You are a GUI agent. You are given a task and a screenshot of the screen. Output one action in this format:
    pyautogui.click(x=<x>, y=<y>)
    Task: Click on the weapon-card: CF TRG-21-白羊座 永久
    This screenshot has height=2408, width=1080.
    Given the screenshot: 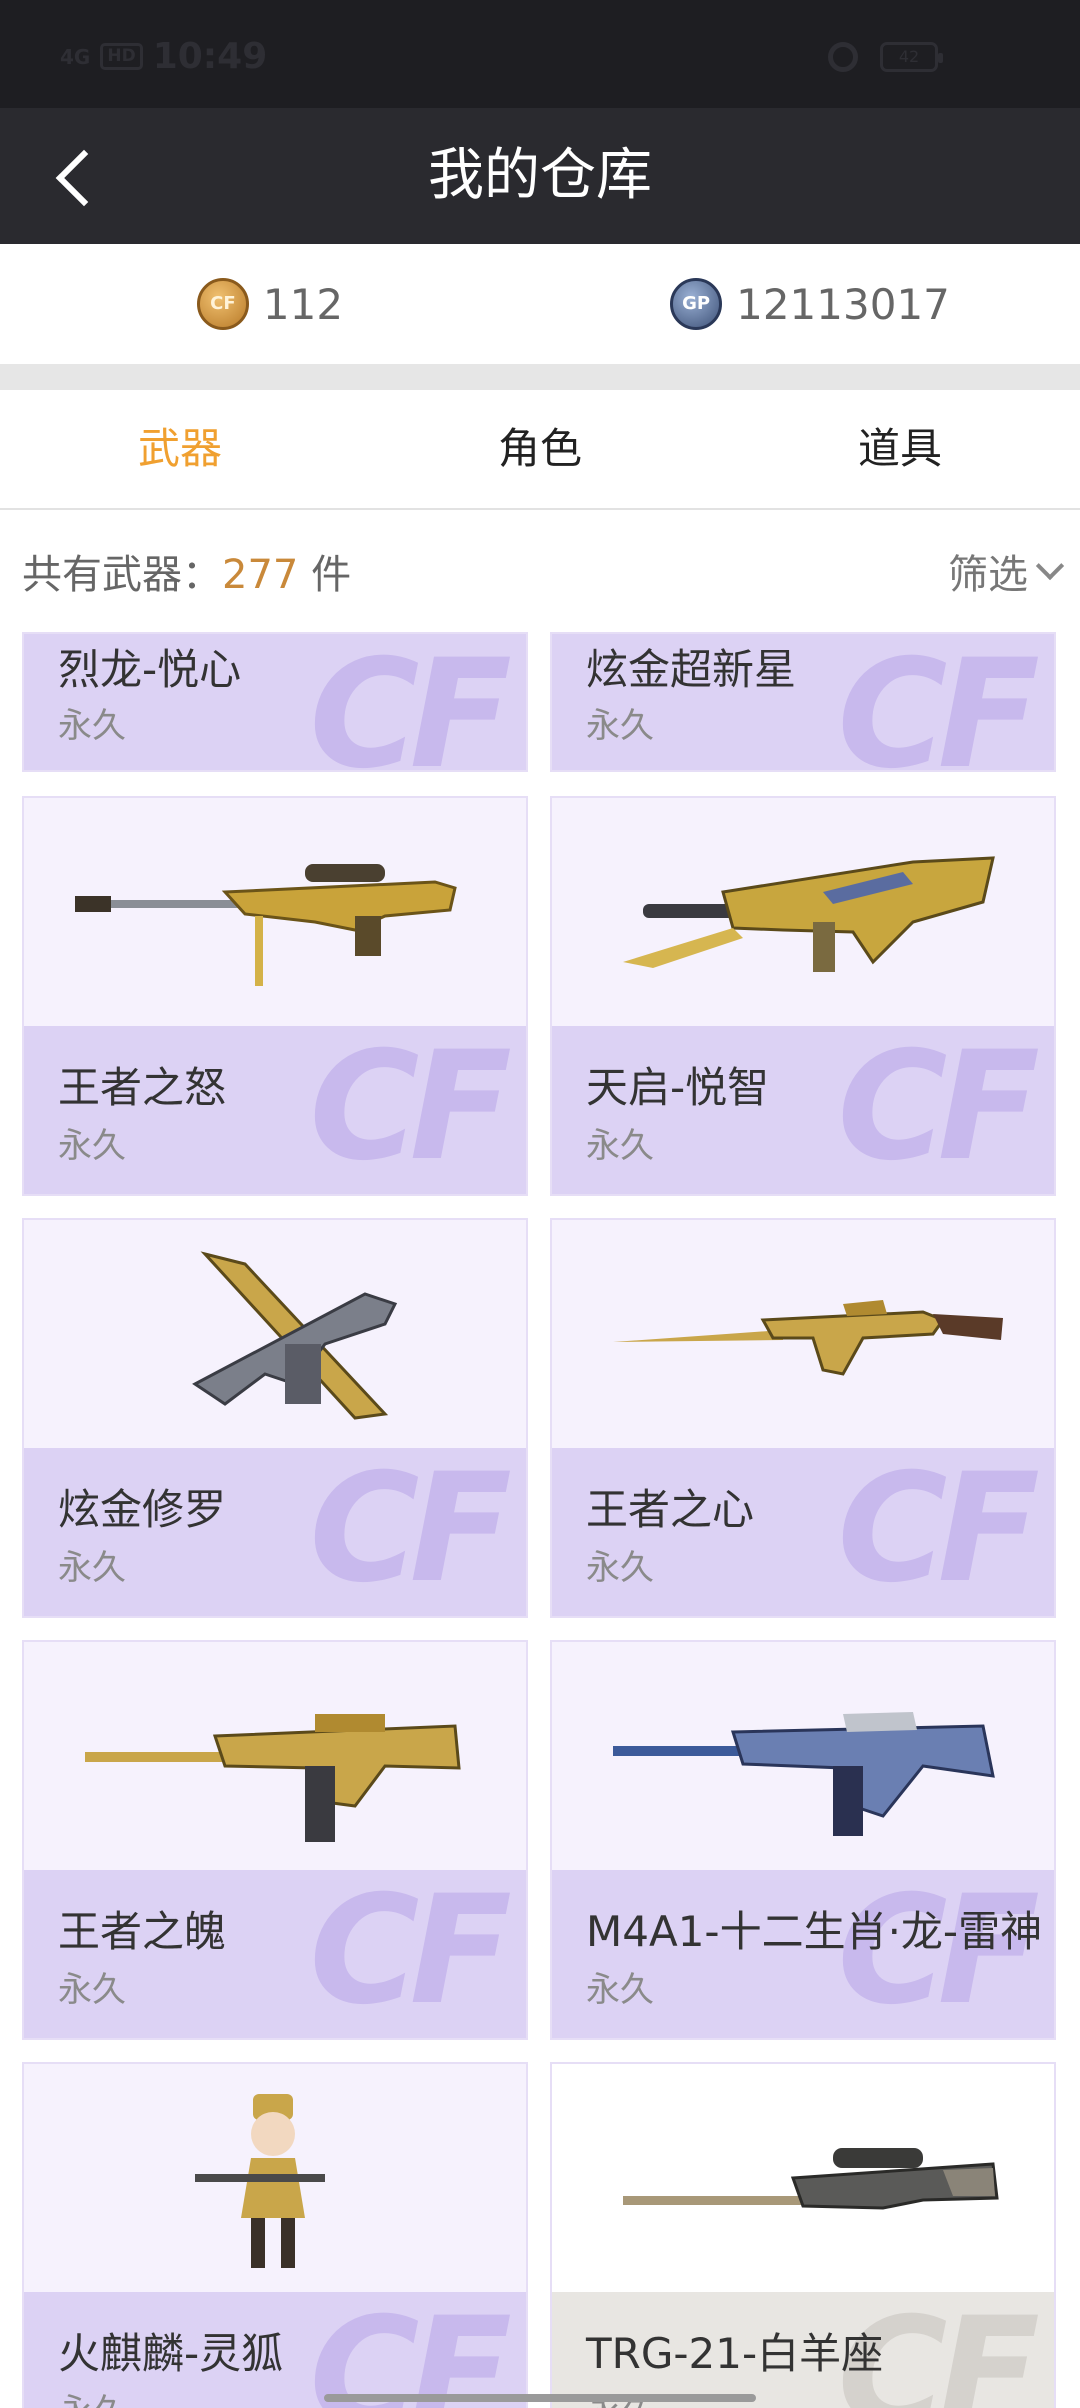 What is the action you would take?
    pyautogui.click(x=803, y=2235)
    